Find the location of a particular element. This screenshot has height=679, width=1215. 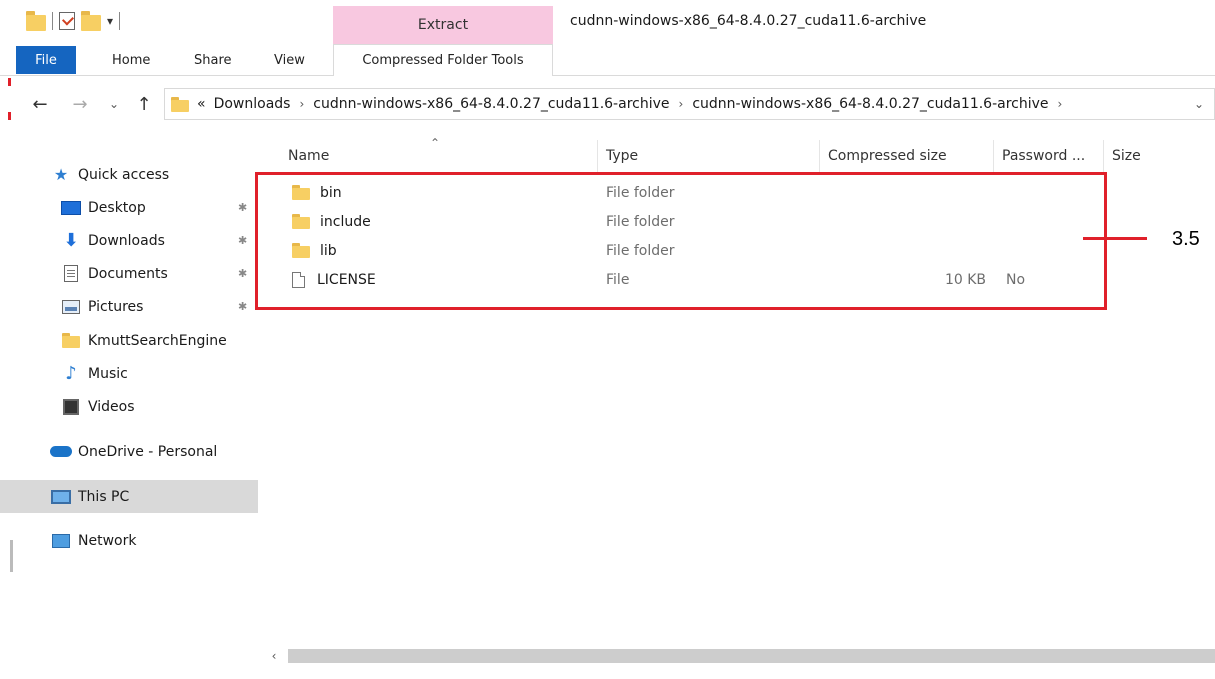

recent-locations-button: ⌄ is located at coordinates (114, 104).